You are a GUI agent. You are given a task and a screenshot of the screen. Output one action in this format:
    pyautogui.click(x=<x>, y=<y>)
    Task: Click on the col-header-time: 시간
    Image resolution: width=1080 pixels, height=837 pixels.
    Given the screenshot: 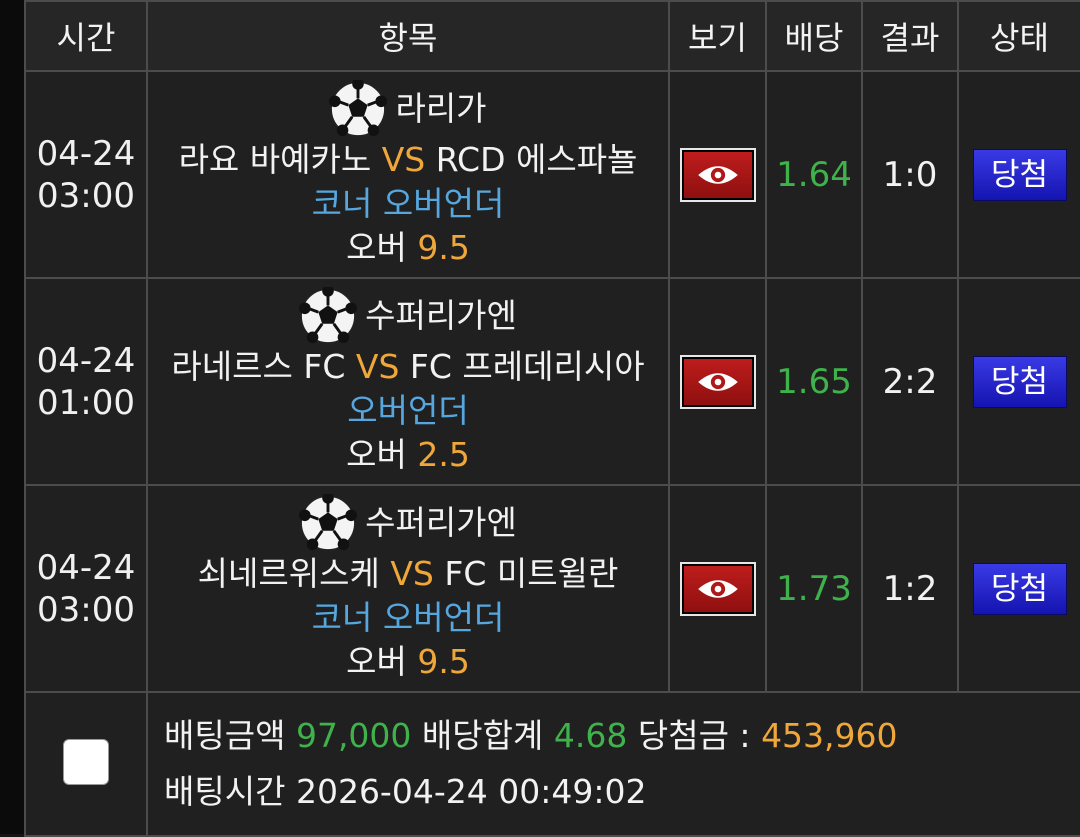 What is the action you would take?
    pyautogui.click(x=86, y=36)
    